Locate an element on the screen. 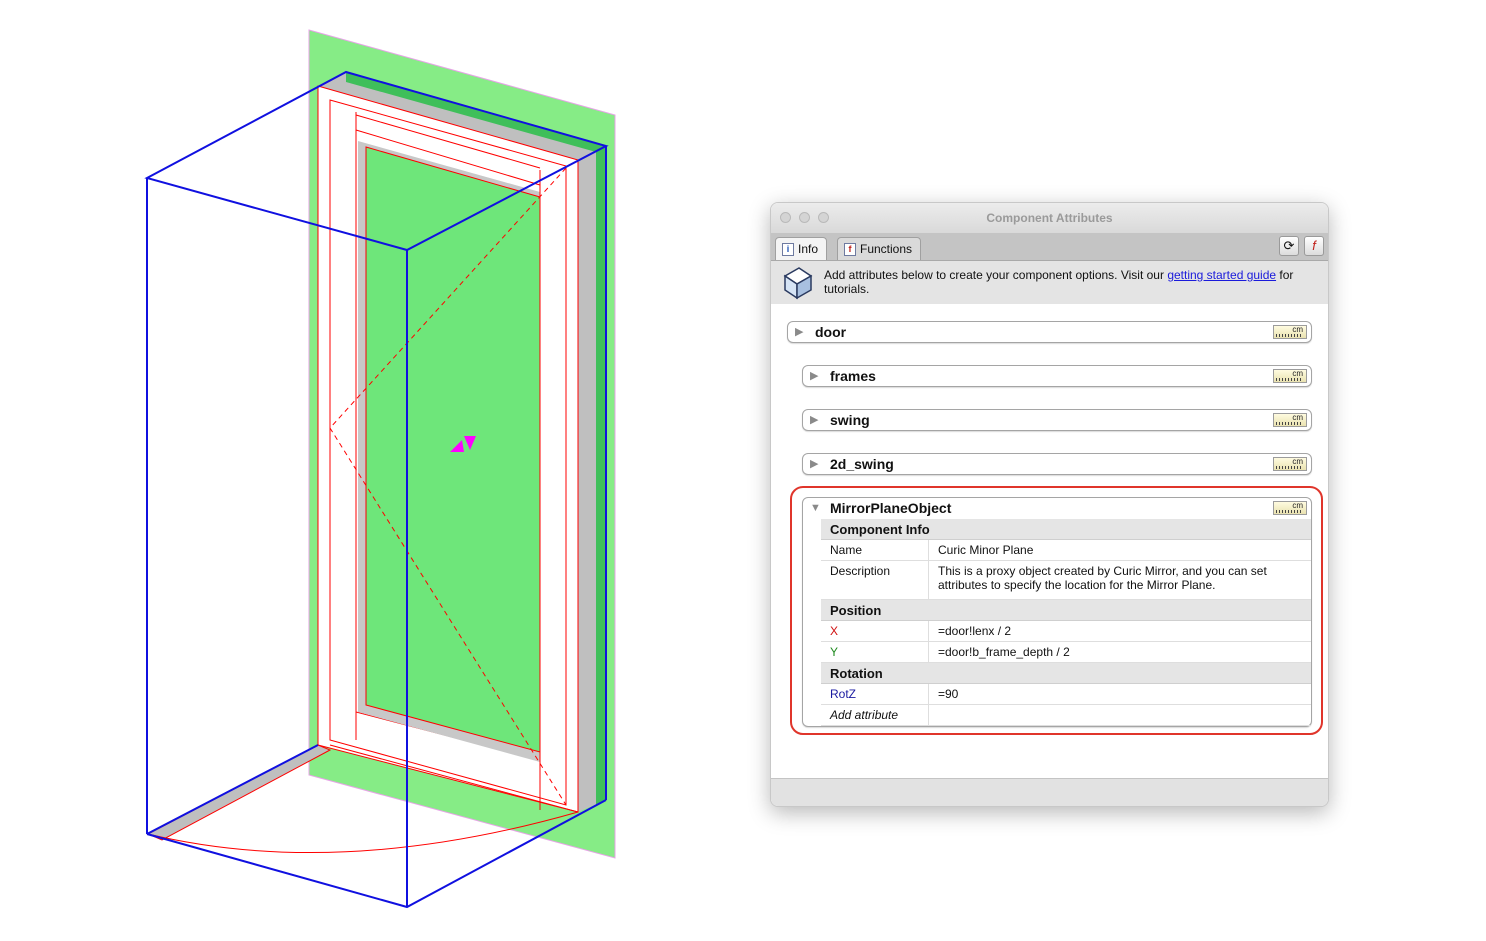 The width and height of the screenshot is (1486, 941). attribute-value: =door!b_frame_depth / 2 is located at coordinates (1119, 652).